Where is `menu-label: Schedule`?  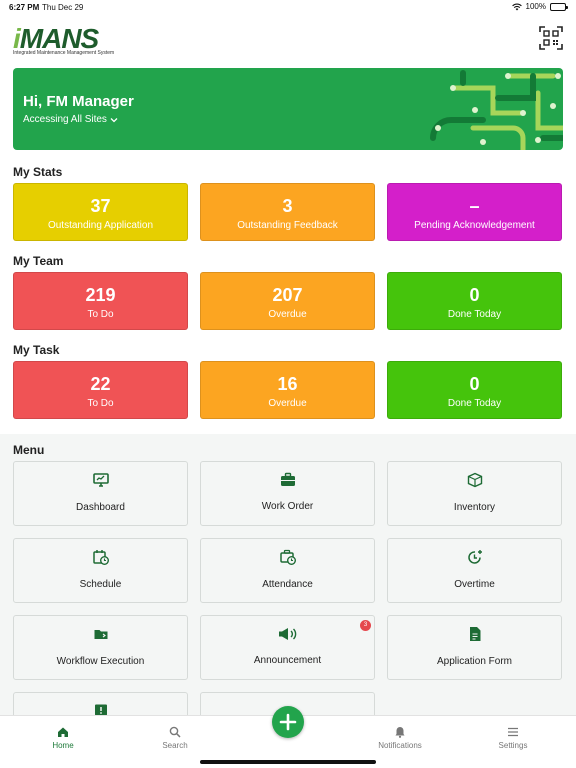 menu-label: Schedule is located at coordinates (100, 584).